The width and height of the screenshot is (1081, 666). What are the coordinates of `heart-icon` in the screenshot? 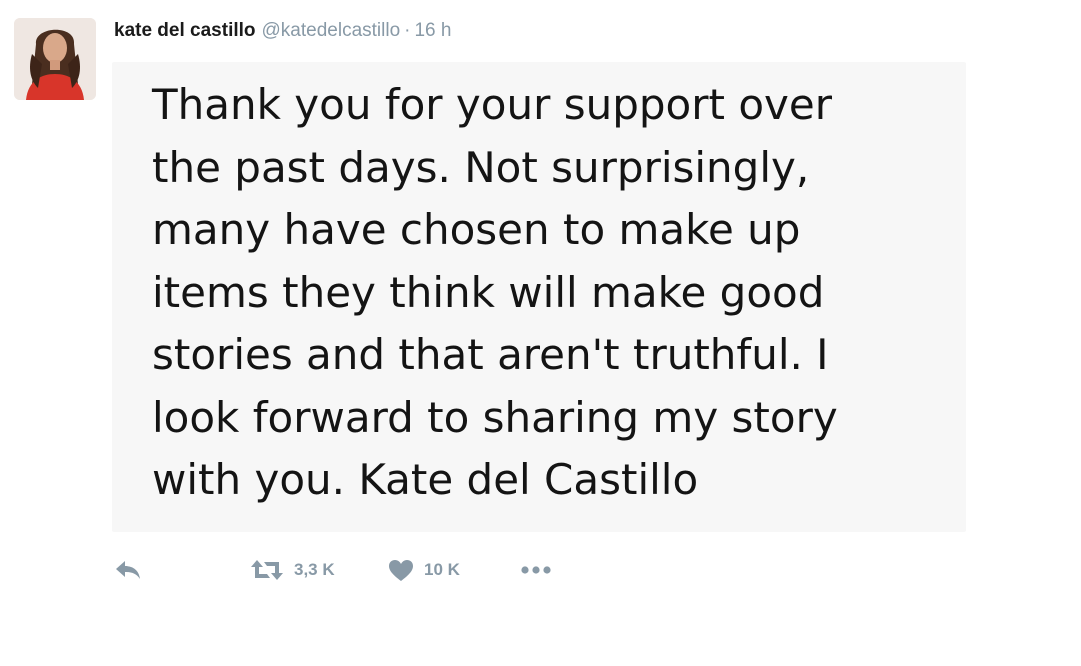 It's located at (401, 570).